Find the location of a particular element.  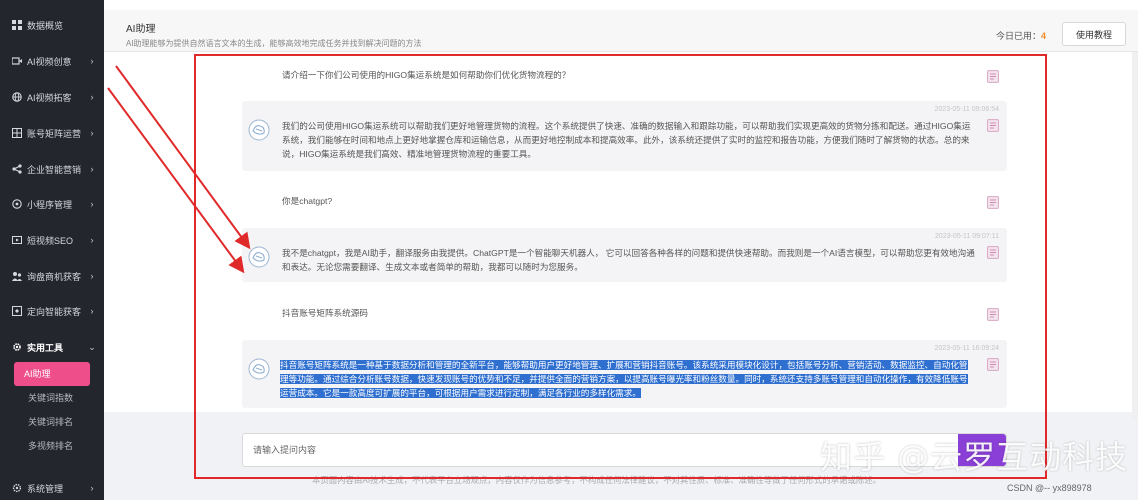

question-text: 请介绍一下你们公司使用的HIGO集运系统是如何帮助你们优化货物流程的？ is located at coordinates (426, 75).